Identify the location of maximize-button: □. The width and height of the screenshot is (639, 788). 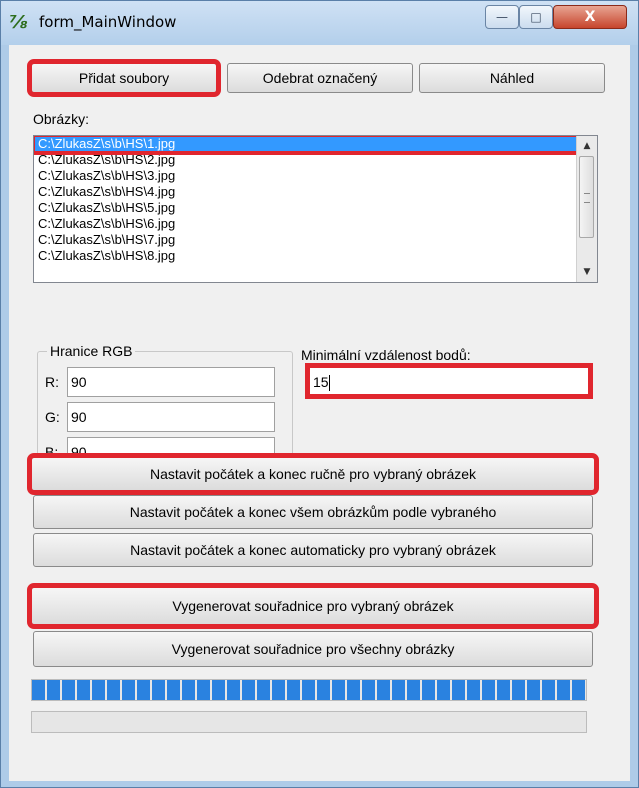
(536, 17).